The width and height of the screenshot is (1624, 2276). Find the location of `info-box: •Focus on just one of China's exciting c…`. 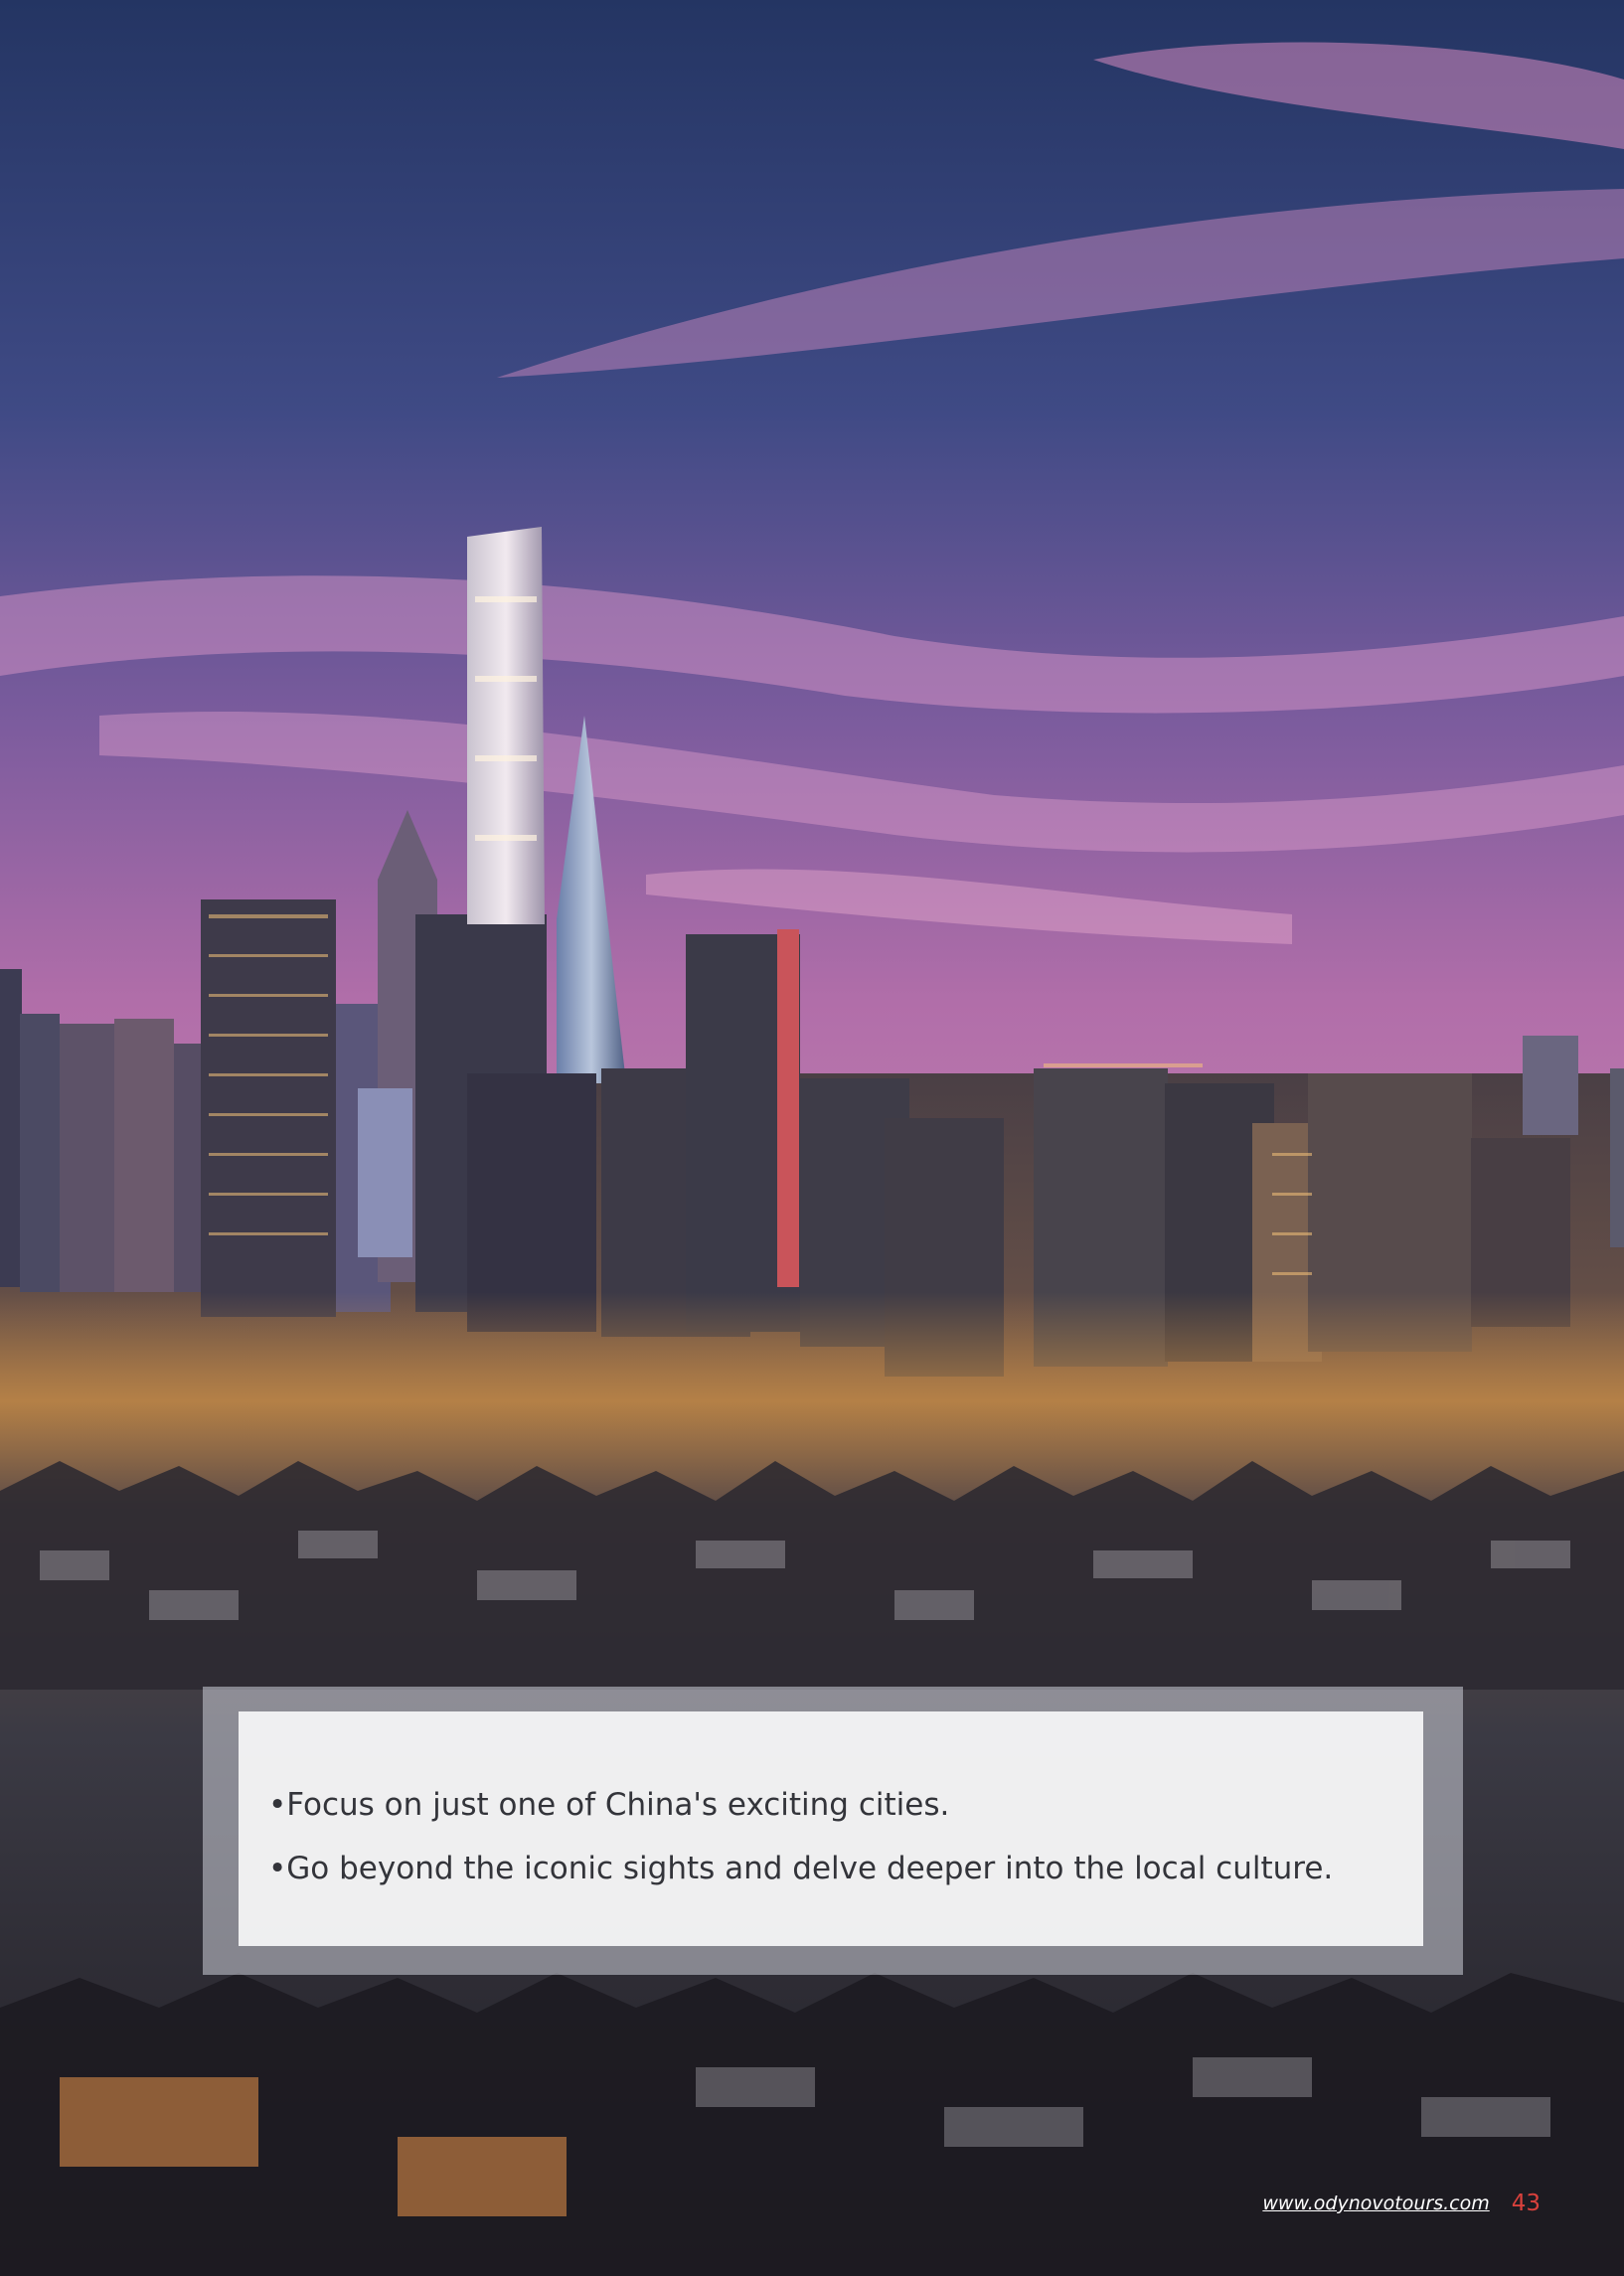

info-box: •Focus on just one of China's exciting c… is located at coordinates (831, 1828).